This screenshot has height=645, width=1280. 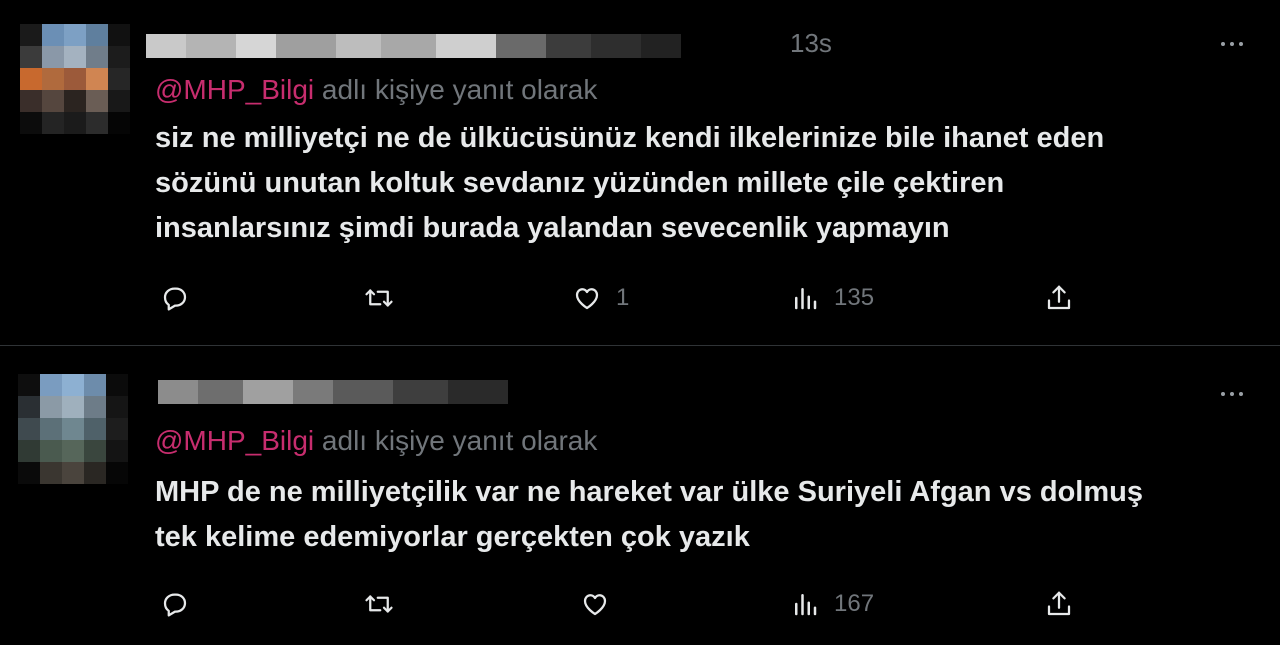 I want to click on view-count: 167, so click(x=854, y=603).